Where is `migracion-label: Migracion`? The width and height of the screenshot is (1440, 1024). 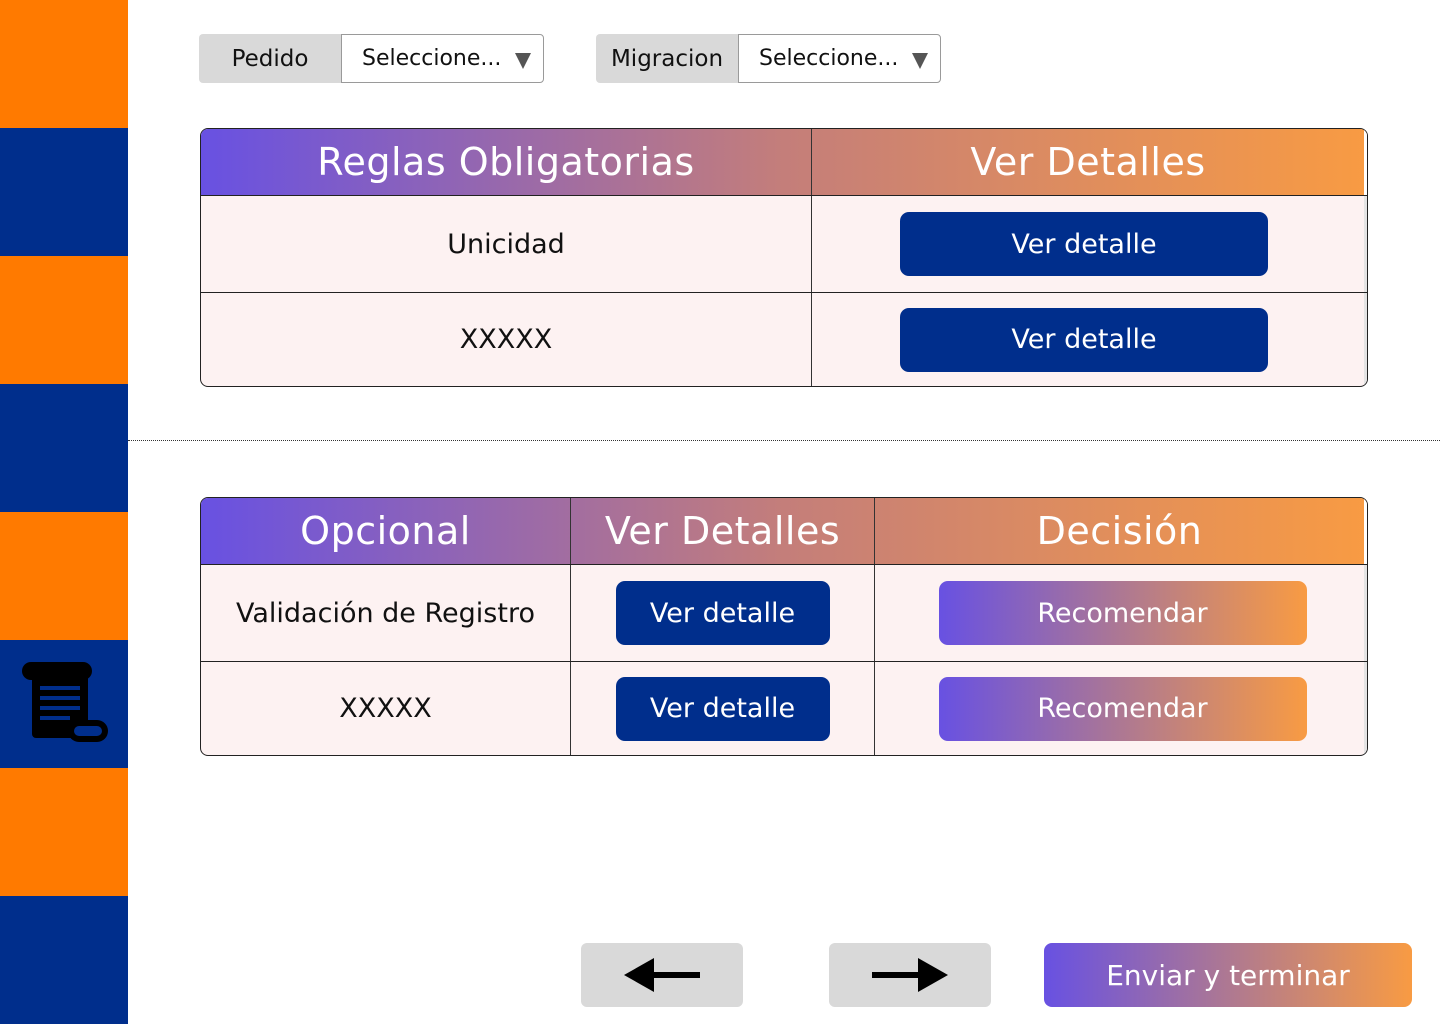 migracion-label: Migracion is located at coordinates (667, 58).